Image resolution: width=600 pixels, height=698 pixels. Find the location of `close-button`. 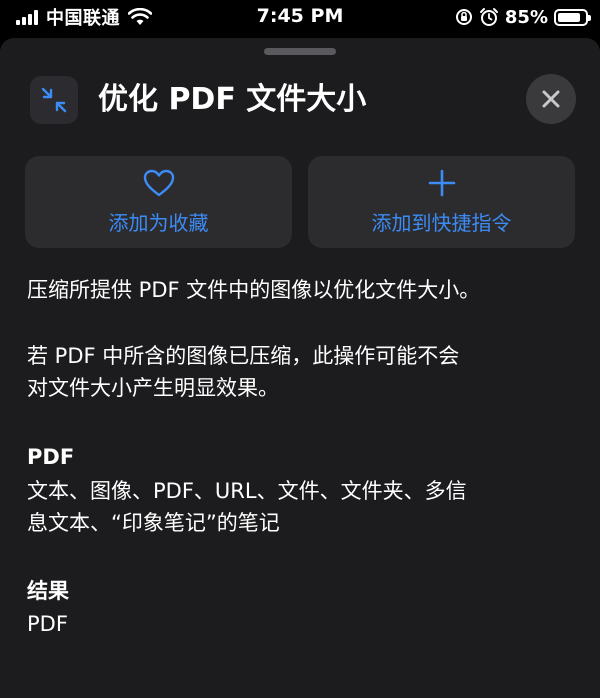

close-button is located at coordinates (551, 99).